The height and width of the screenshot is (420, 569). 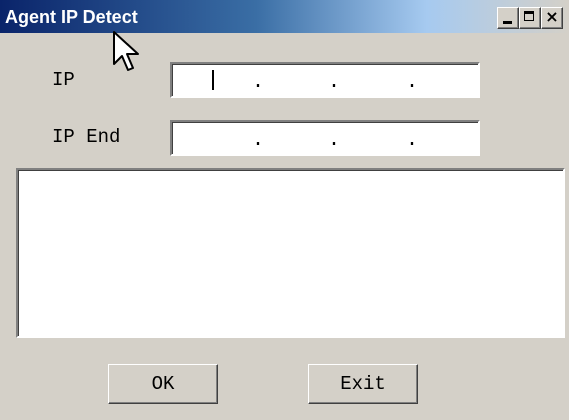 I want to click on ip-address-field: . . ., so click(x=325, y=80).